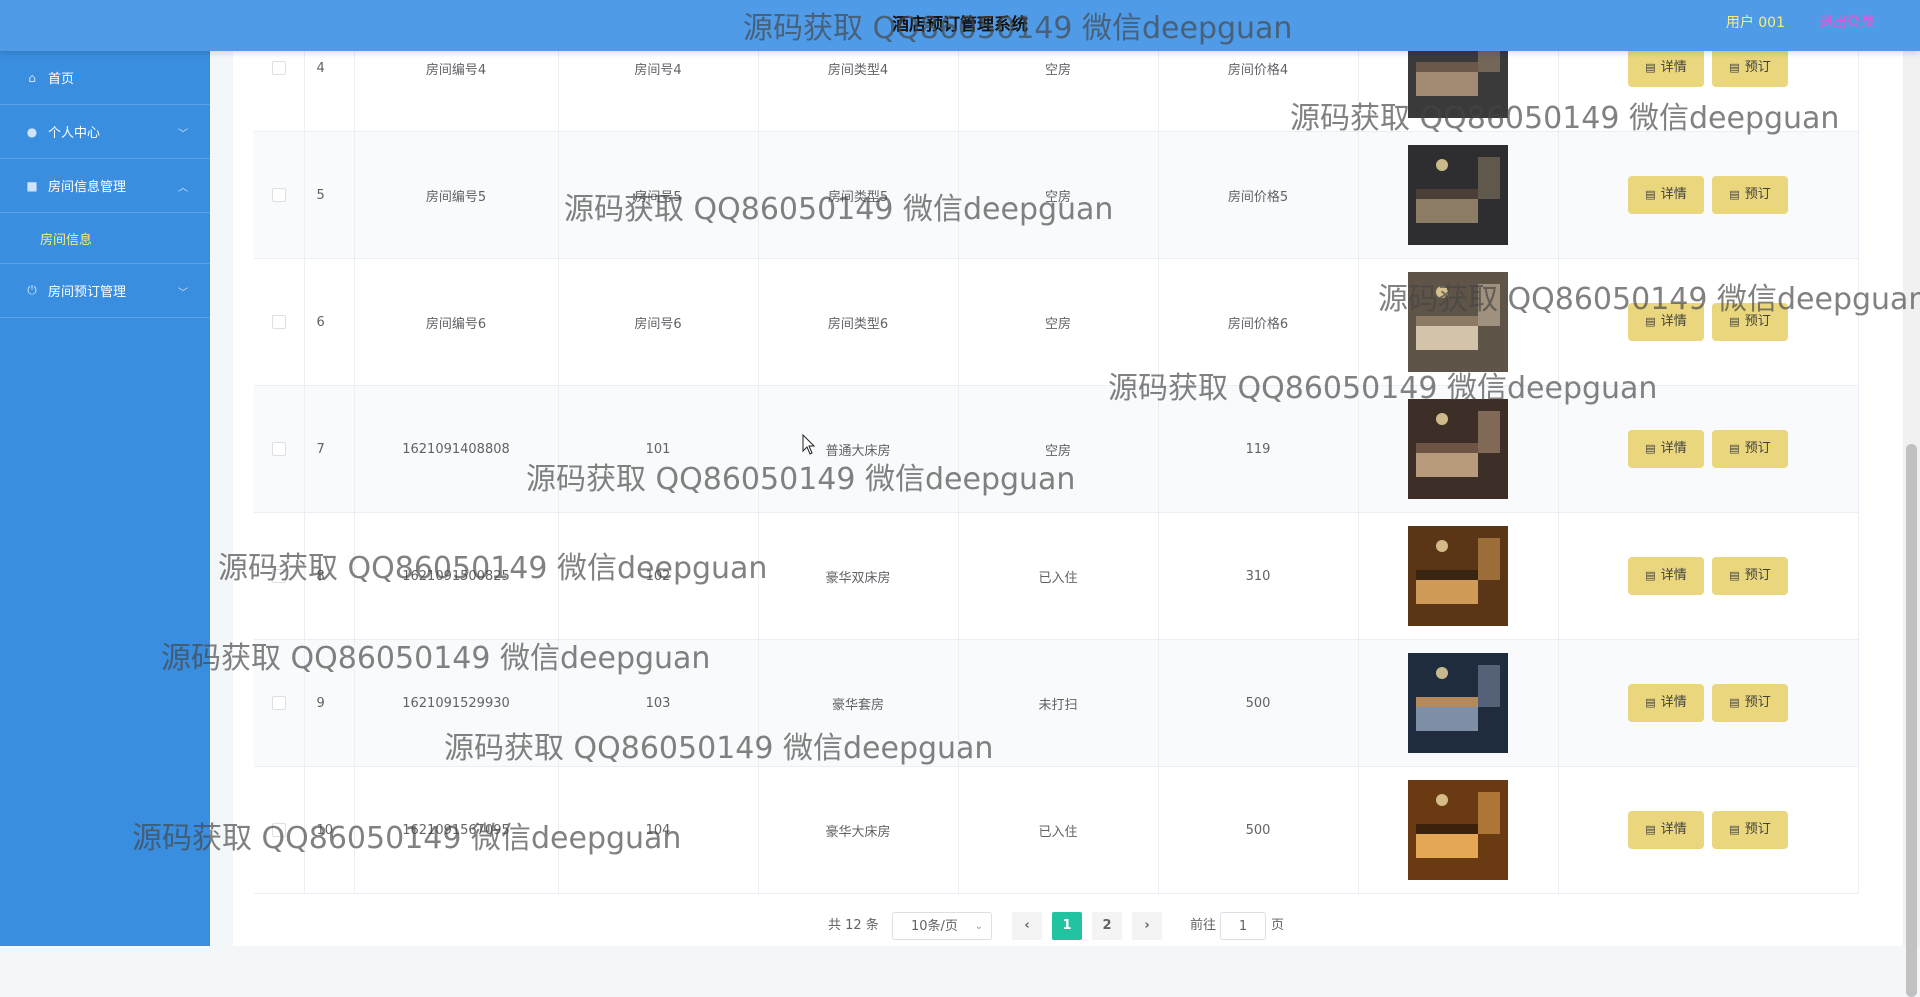 This screenshot has height=997, width=1920. Describe the element at coordinates (329, 576) in the screenshot. I see `row-index: 8` at that location.